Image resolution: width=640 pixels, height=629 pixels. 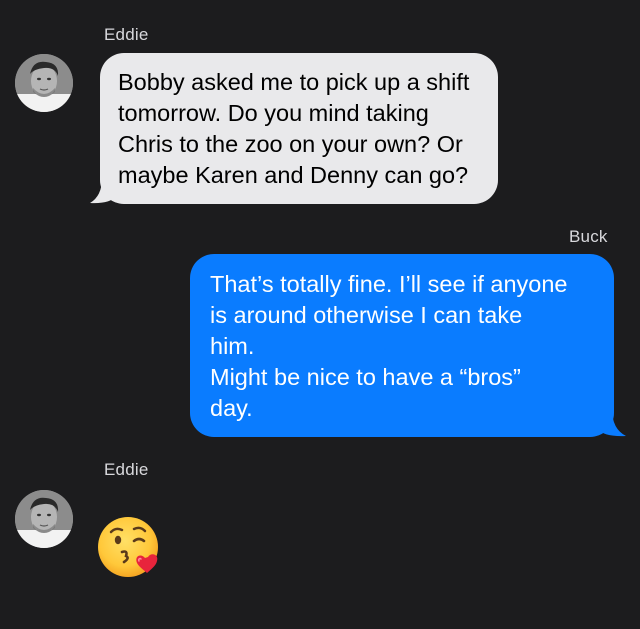 I want to click on sender-name-eddie: Eddie, so click(x=126, y=34).